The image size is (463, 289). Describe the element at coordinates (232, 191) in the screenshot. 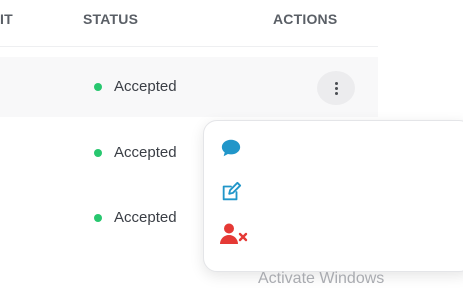

I see `edit-icon` at that location.